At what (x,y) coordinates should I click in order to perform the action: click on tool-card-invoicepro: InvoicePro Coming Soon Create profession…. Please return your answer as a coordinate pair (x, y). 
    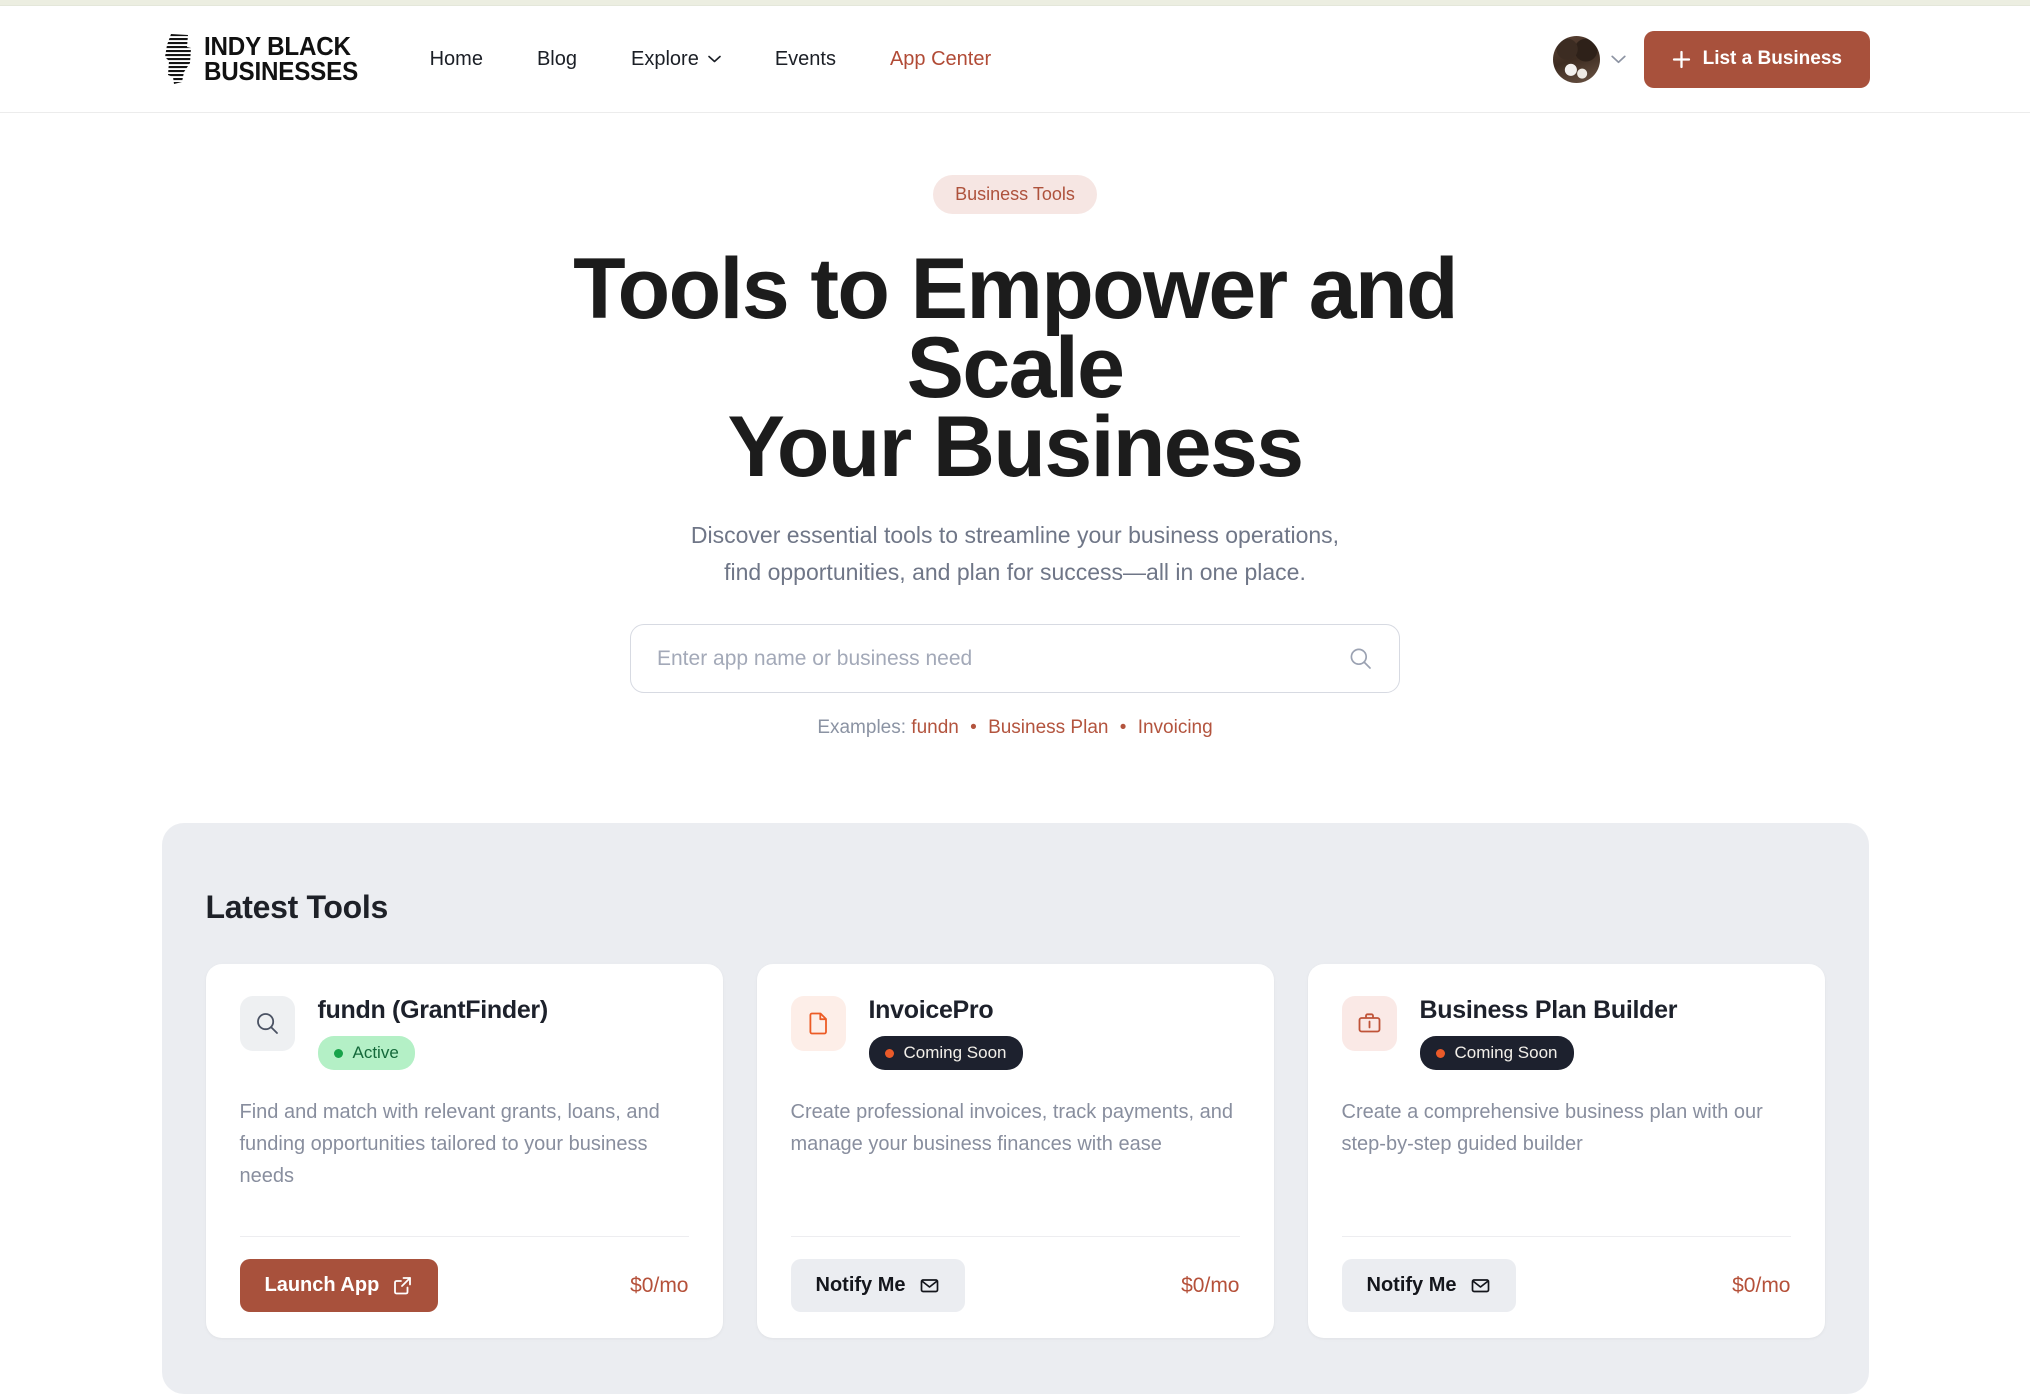
    Looking at the image, I should click on (1015, 1151).